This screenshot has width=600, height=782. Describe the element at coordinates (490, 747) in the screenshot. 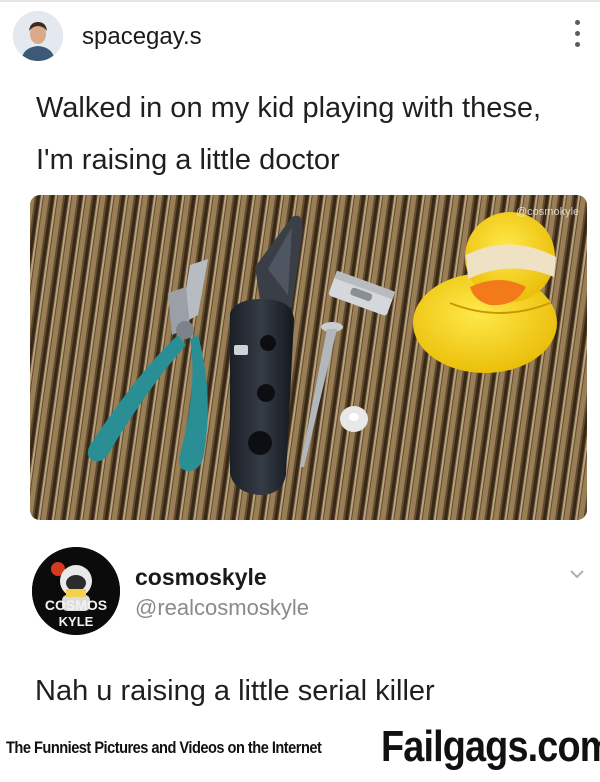

I see `footer-brand: Failgags.com` at that location.